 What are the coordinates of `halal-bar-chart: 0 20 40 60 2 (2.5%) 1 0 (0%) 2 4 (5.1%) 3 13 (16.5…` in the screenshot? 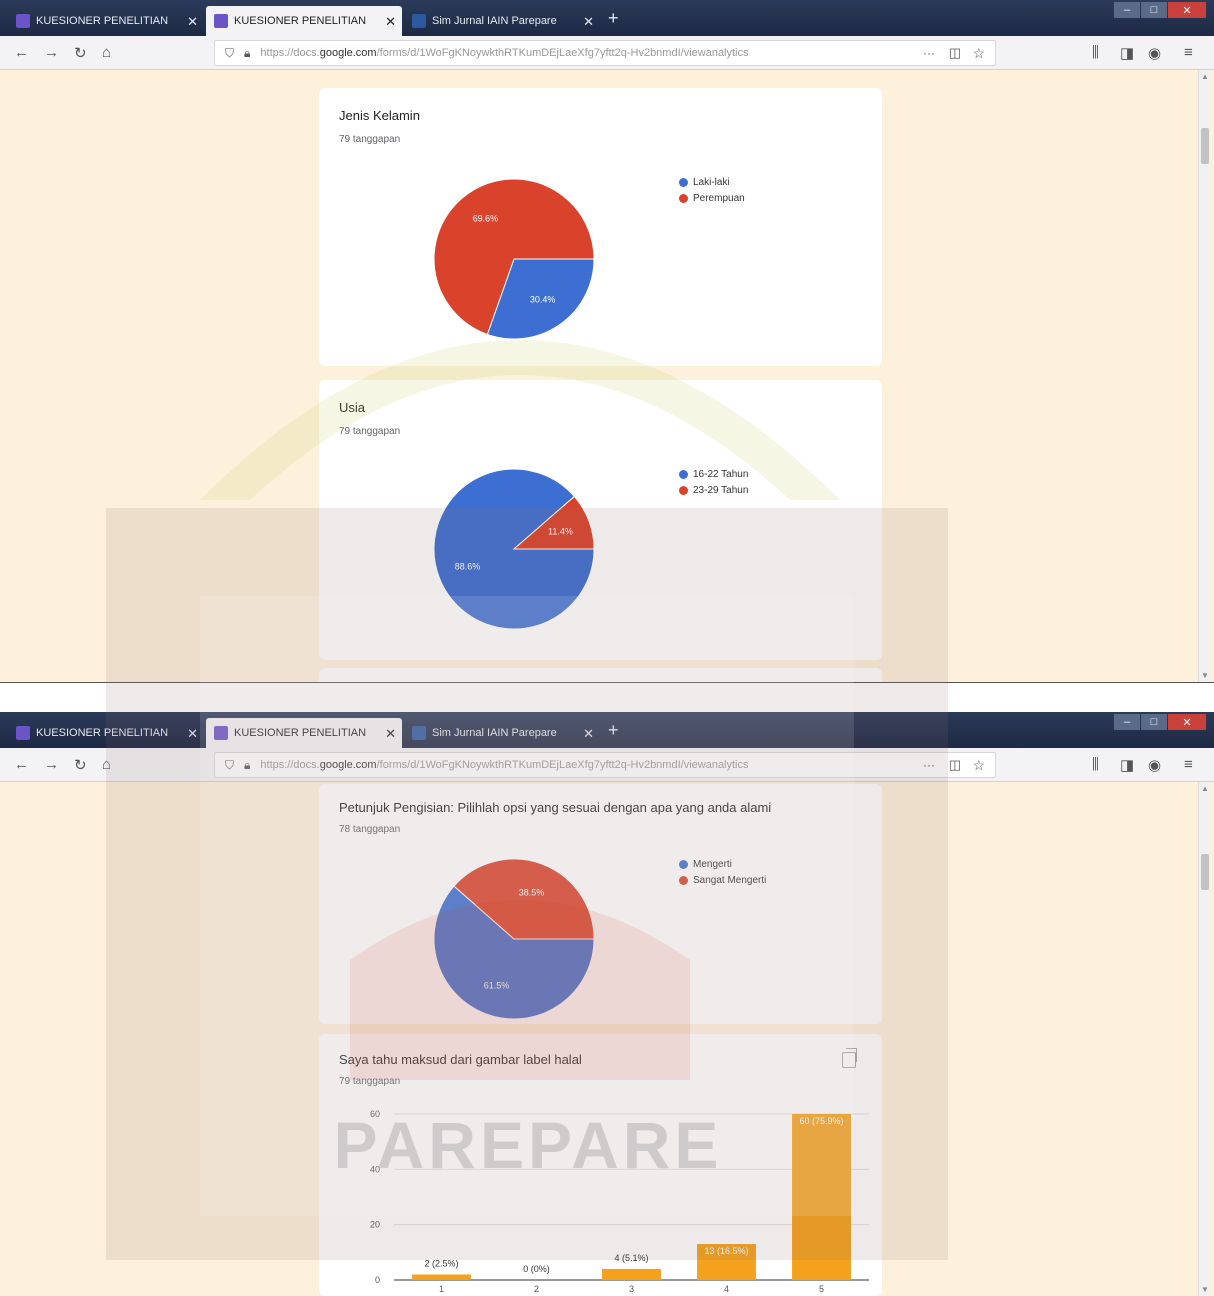 It's located at (619, 1201).